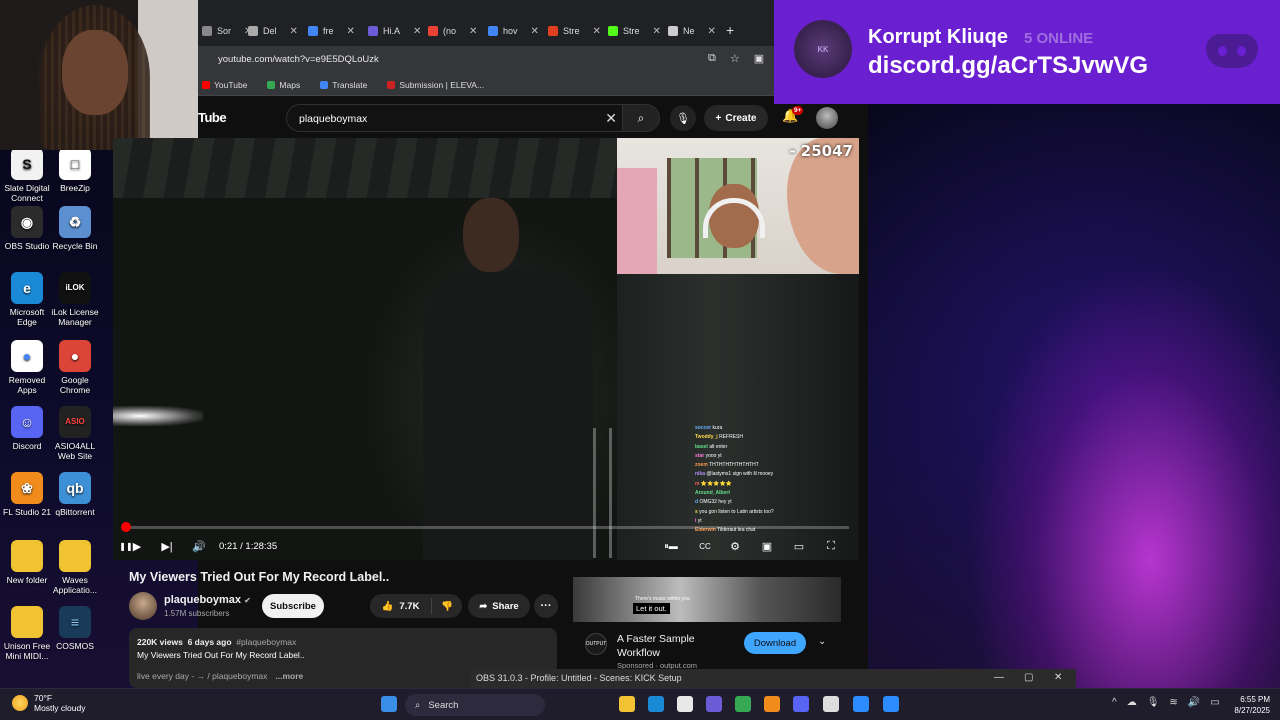  I want to click on desktop-icon: e Microsoft Edge, so click(27, 299).